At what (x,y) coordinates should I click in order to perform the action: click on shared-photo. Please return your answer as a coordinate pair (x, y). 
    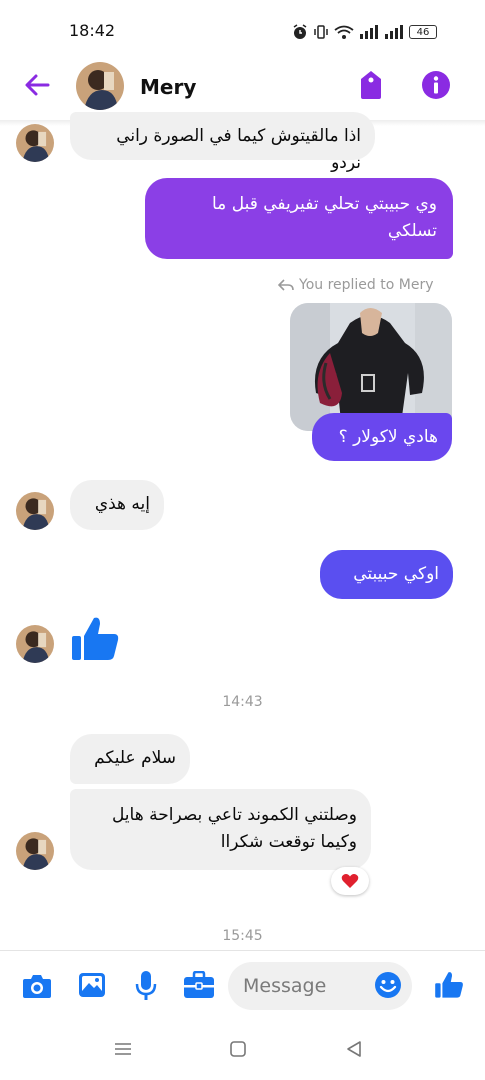
    Looking at the image, I should click on (371, 367).